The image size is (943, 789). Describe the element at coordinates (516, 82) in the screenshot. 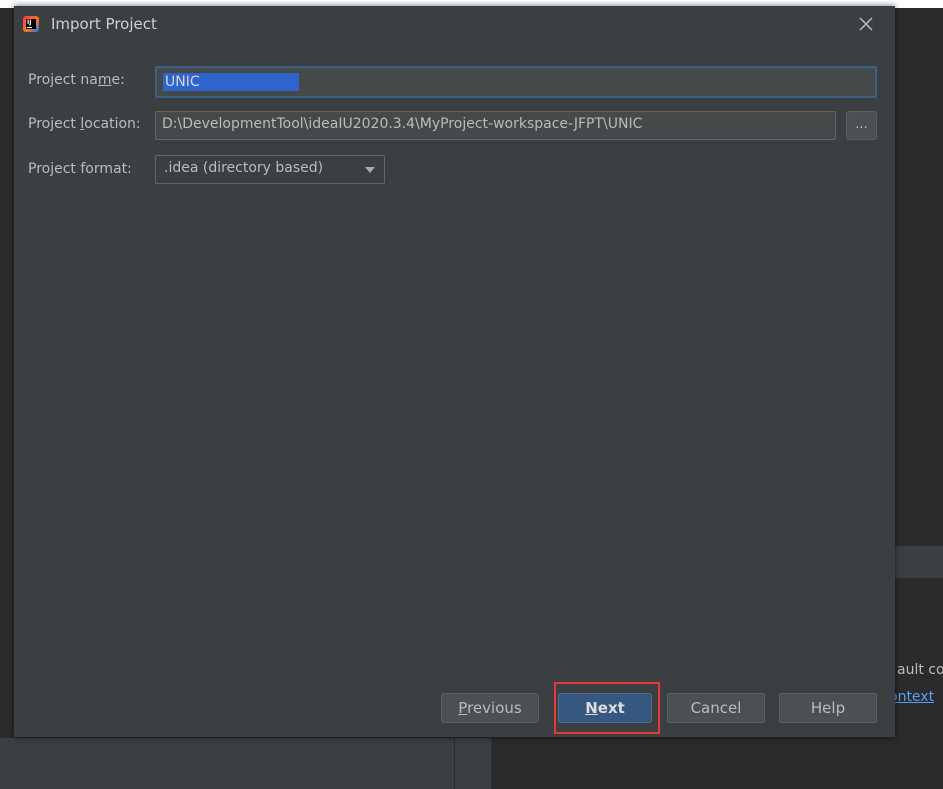

I see `project-name-input: UNIC` at that location.